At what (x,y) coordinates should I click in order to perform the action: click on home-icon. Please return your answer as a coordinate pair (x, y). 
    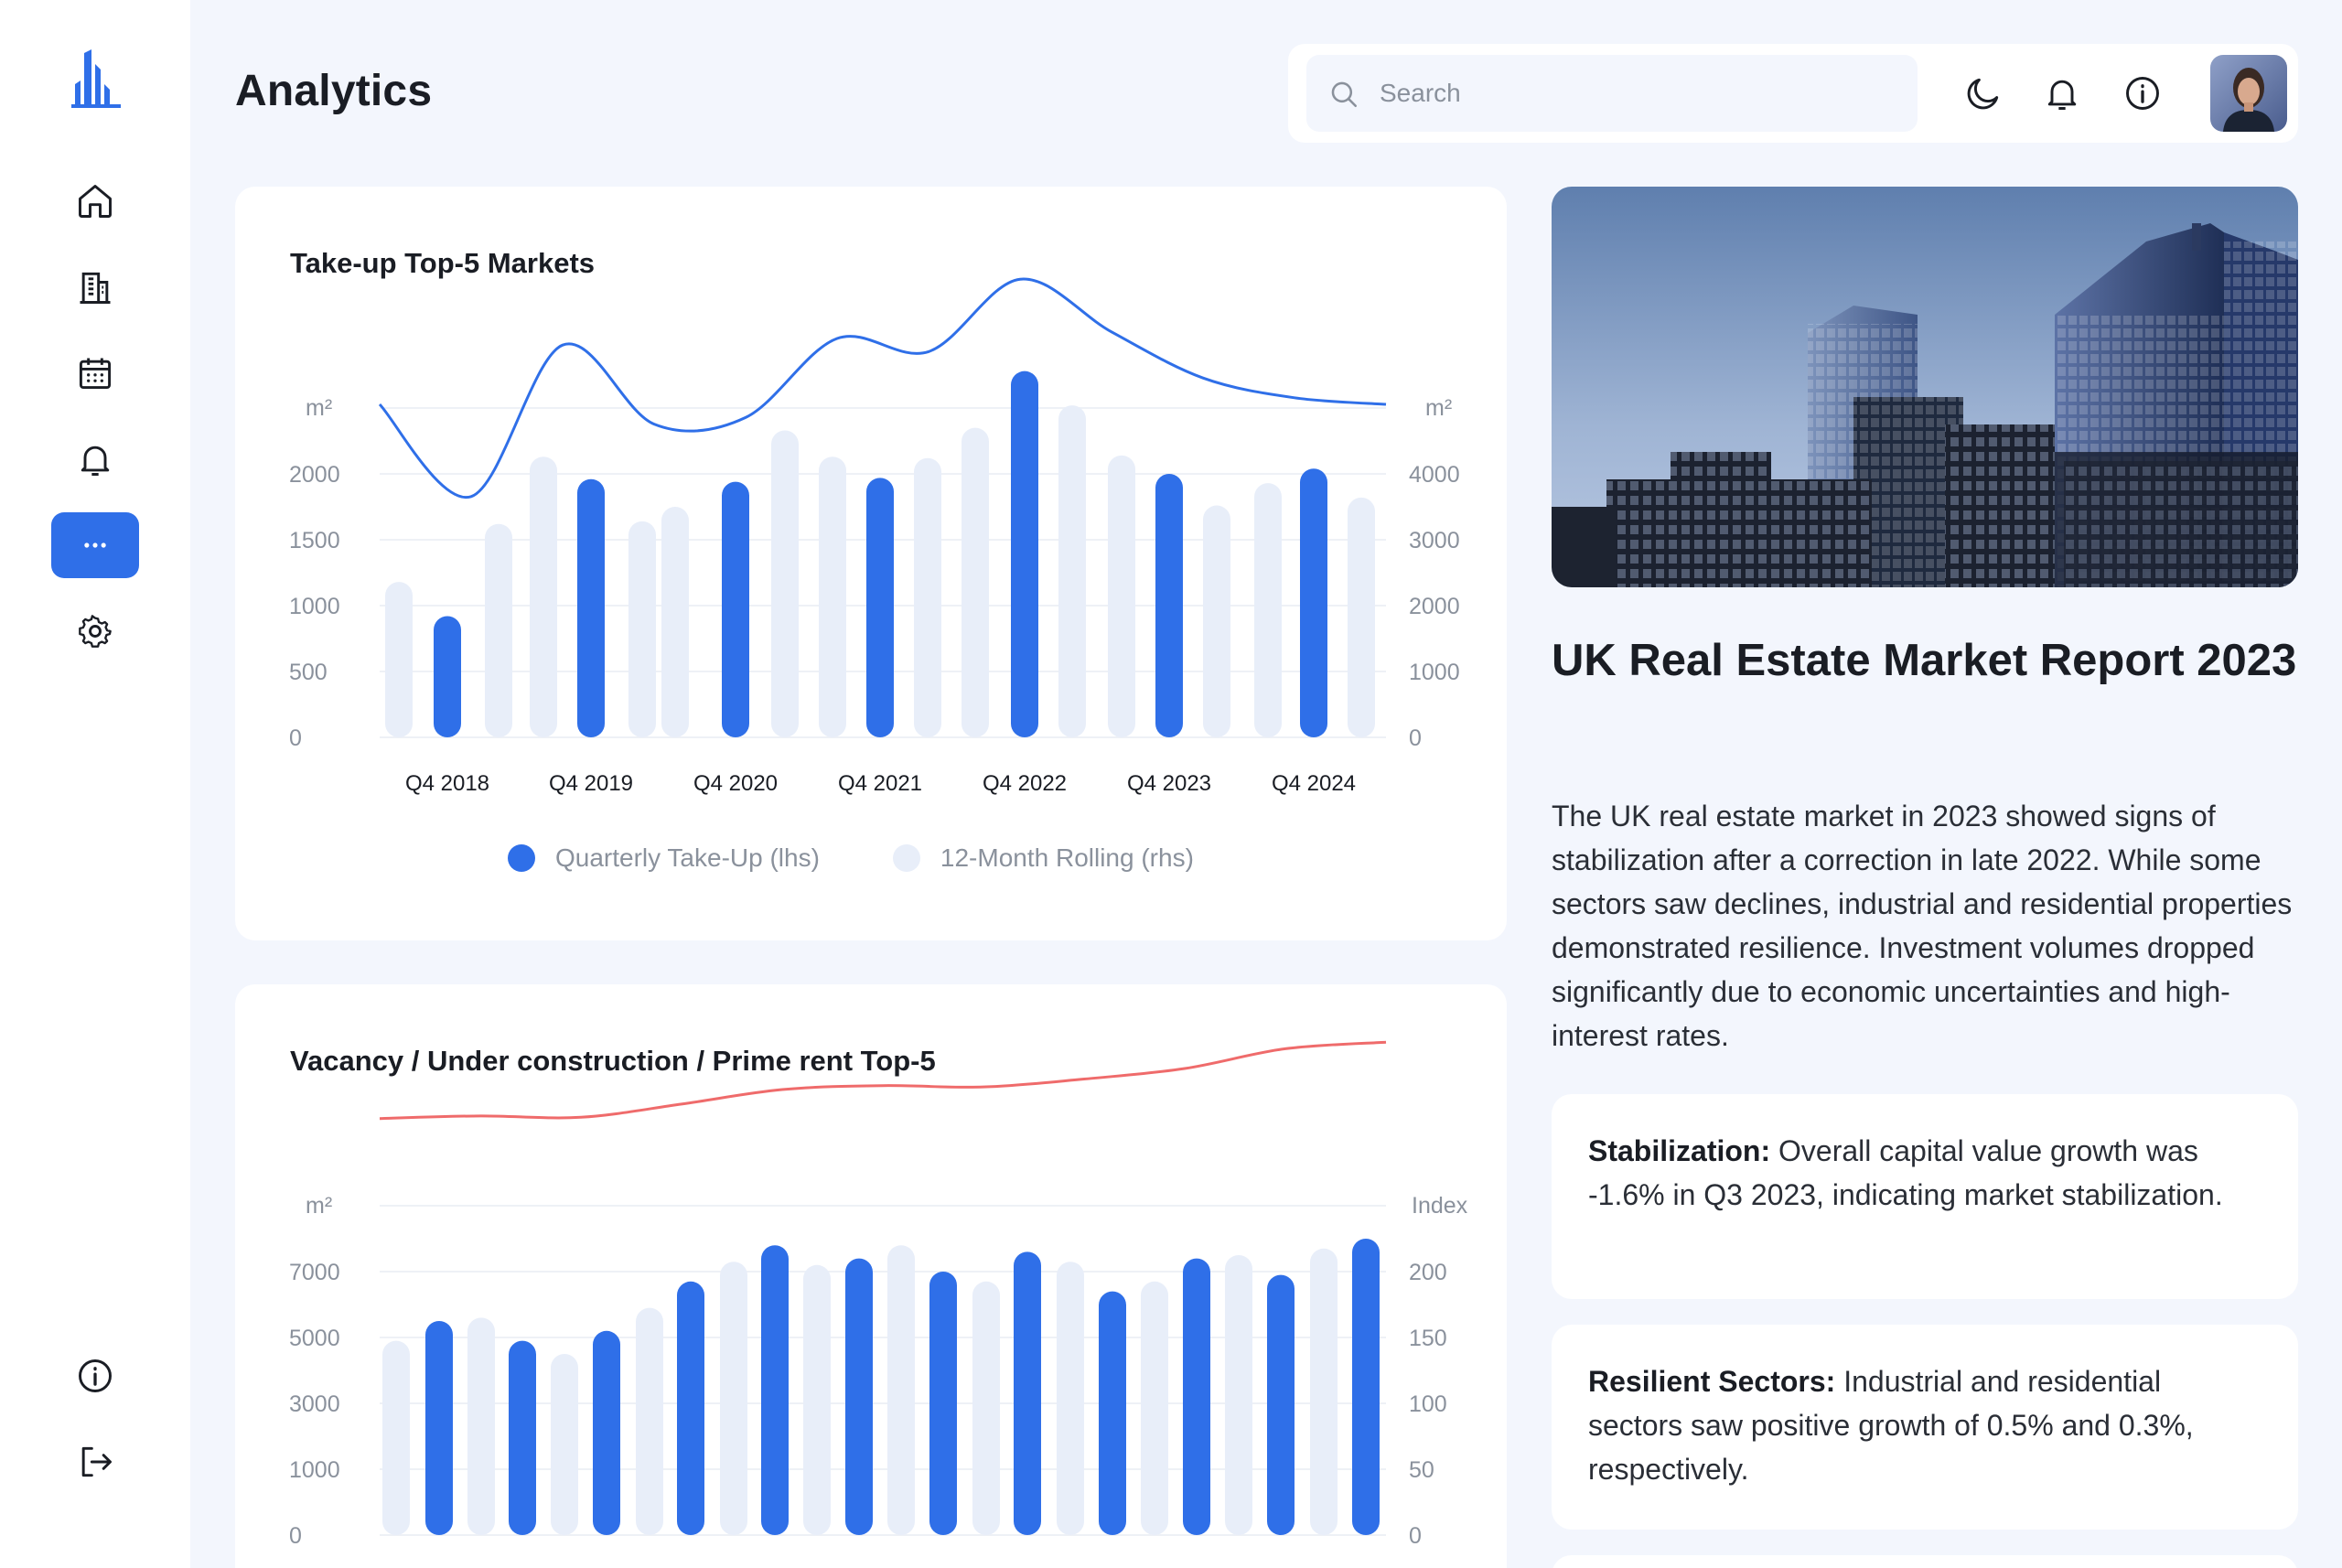
    Looking at the image, I should click on (95, 201).